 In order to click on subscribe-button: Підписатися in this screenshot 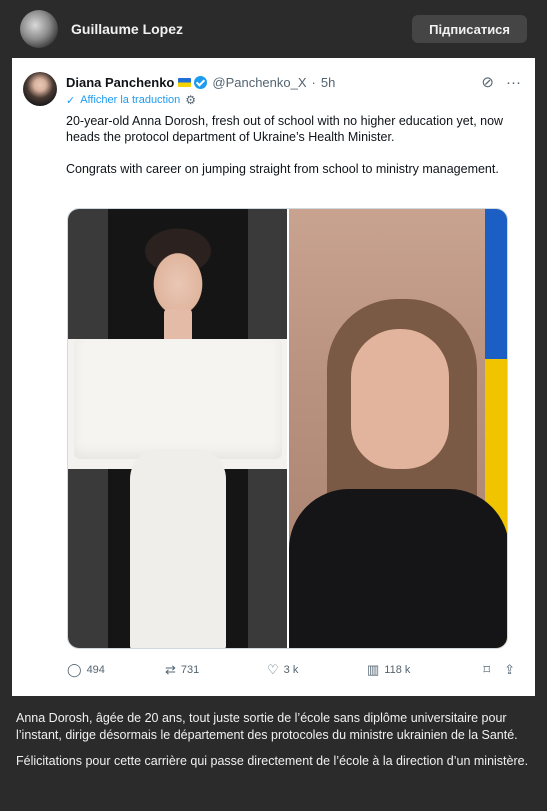, I will do `click(469, 29)`.